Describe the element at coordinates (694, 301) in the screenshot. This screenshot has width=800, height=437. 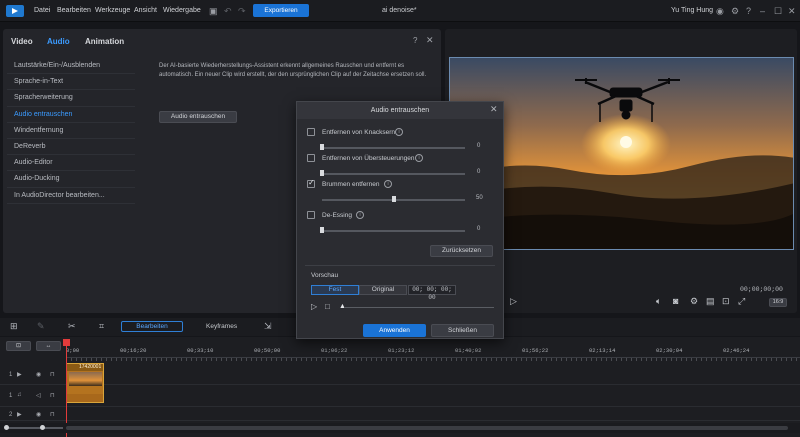
I see `settings-icon: ⚙` at that location.